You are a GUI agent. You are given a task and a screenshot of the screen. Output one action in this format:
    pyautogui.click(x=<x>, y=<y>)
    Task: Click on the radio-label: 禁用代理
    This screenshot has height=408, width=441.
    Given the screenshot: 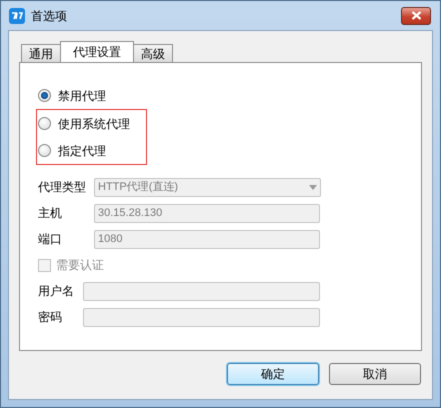 What is the action you would take?
    pyautogui.click(x=82, y=96)
    